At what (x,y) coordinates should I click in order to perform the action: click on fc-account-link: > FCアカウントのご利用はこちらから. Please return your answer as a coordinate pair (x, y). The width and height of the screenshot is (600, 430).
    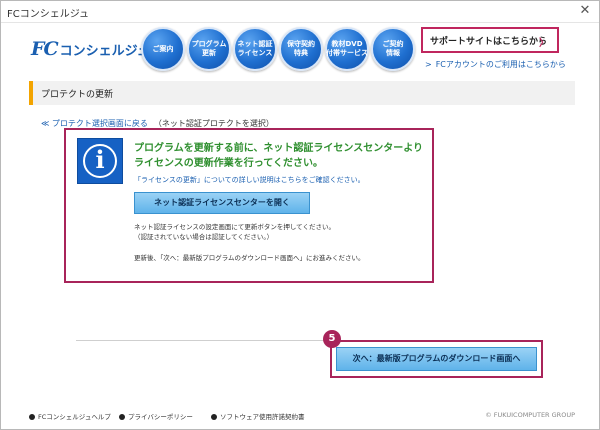
    Looking at the image, I should click on (495, 64).